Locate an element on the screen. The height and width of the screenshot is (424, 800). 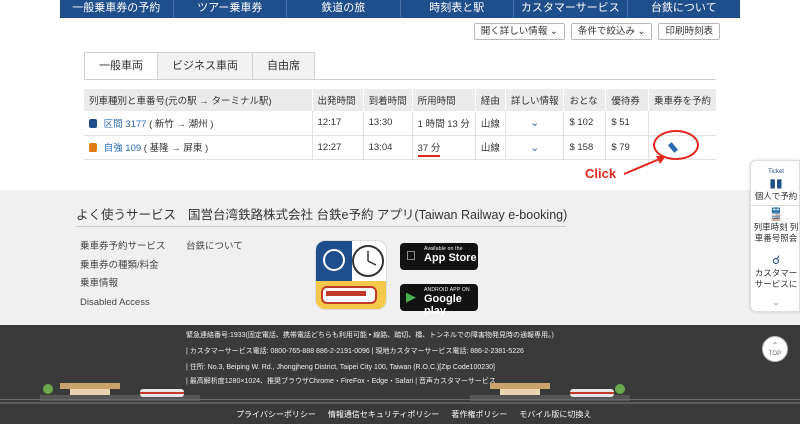
services-links-col1: 乗車券予約サービス 乗車券の種類/料金 乗車情報 Disabled Access is located at coordinates (123, 275).